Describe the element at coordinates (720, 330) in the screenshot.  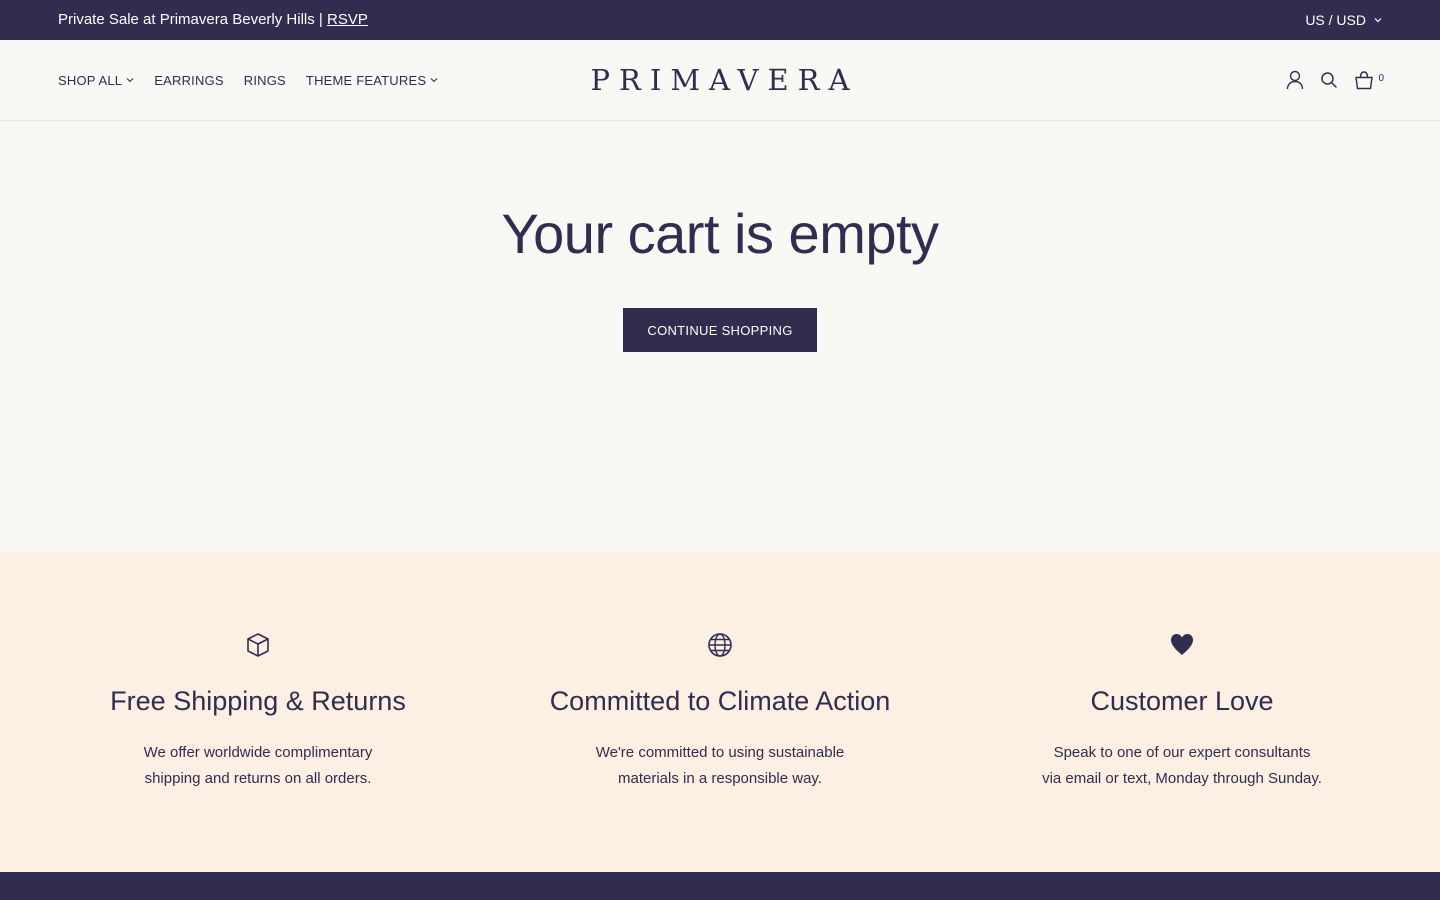
I see `continue-shopping-button: CONTINUE SHOPPING` at that location.